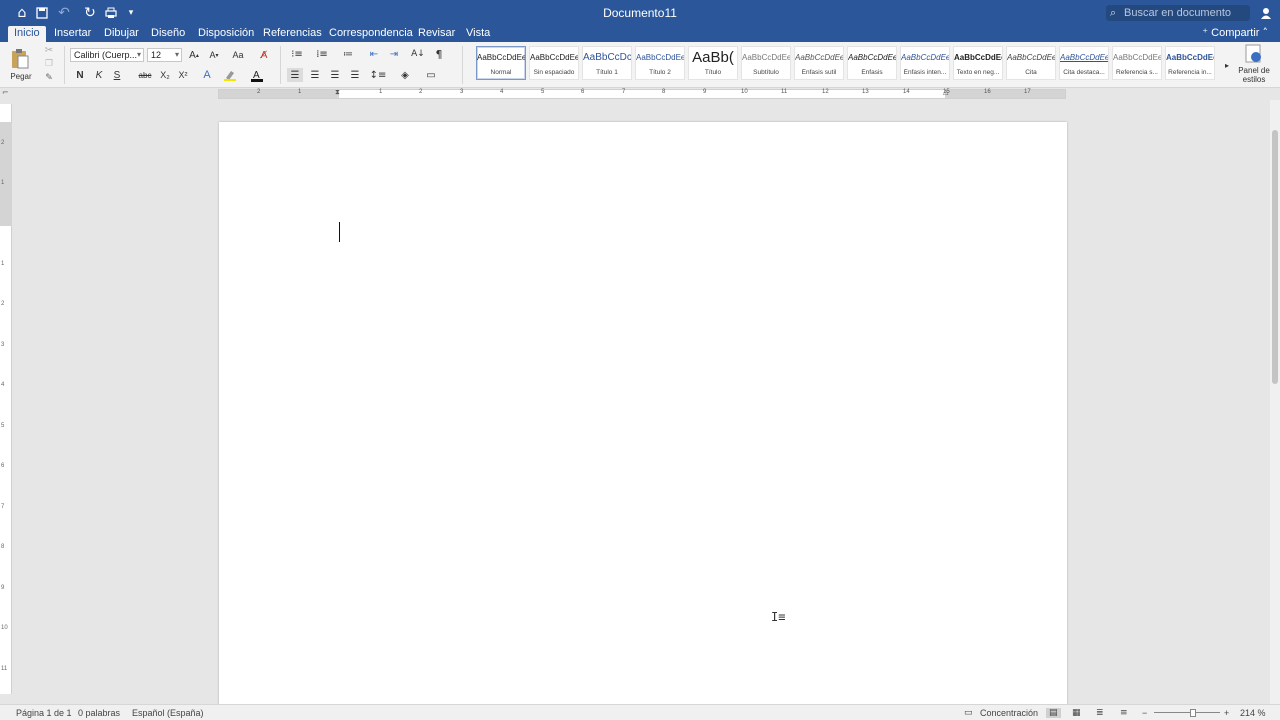  What do you see at coordinates (230, 75) in the screenshot?
I see `highlight-icon` at bounding box center [230, 75].